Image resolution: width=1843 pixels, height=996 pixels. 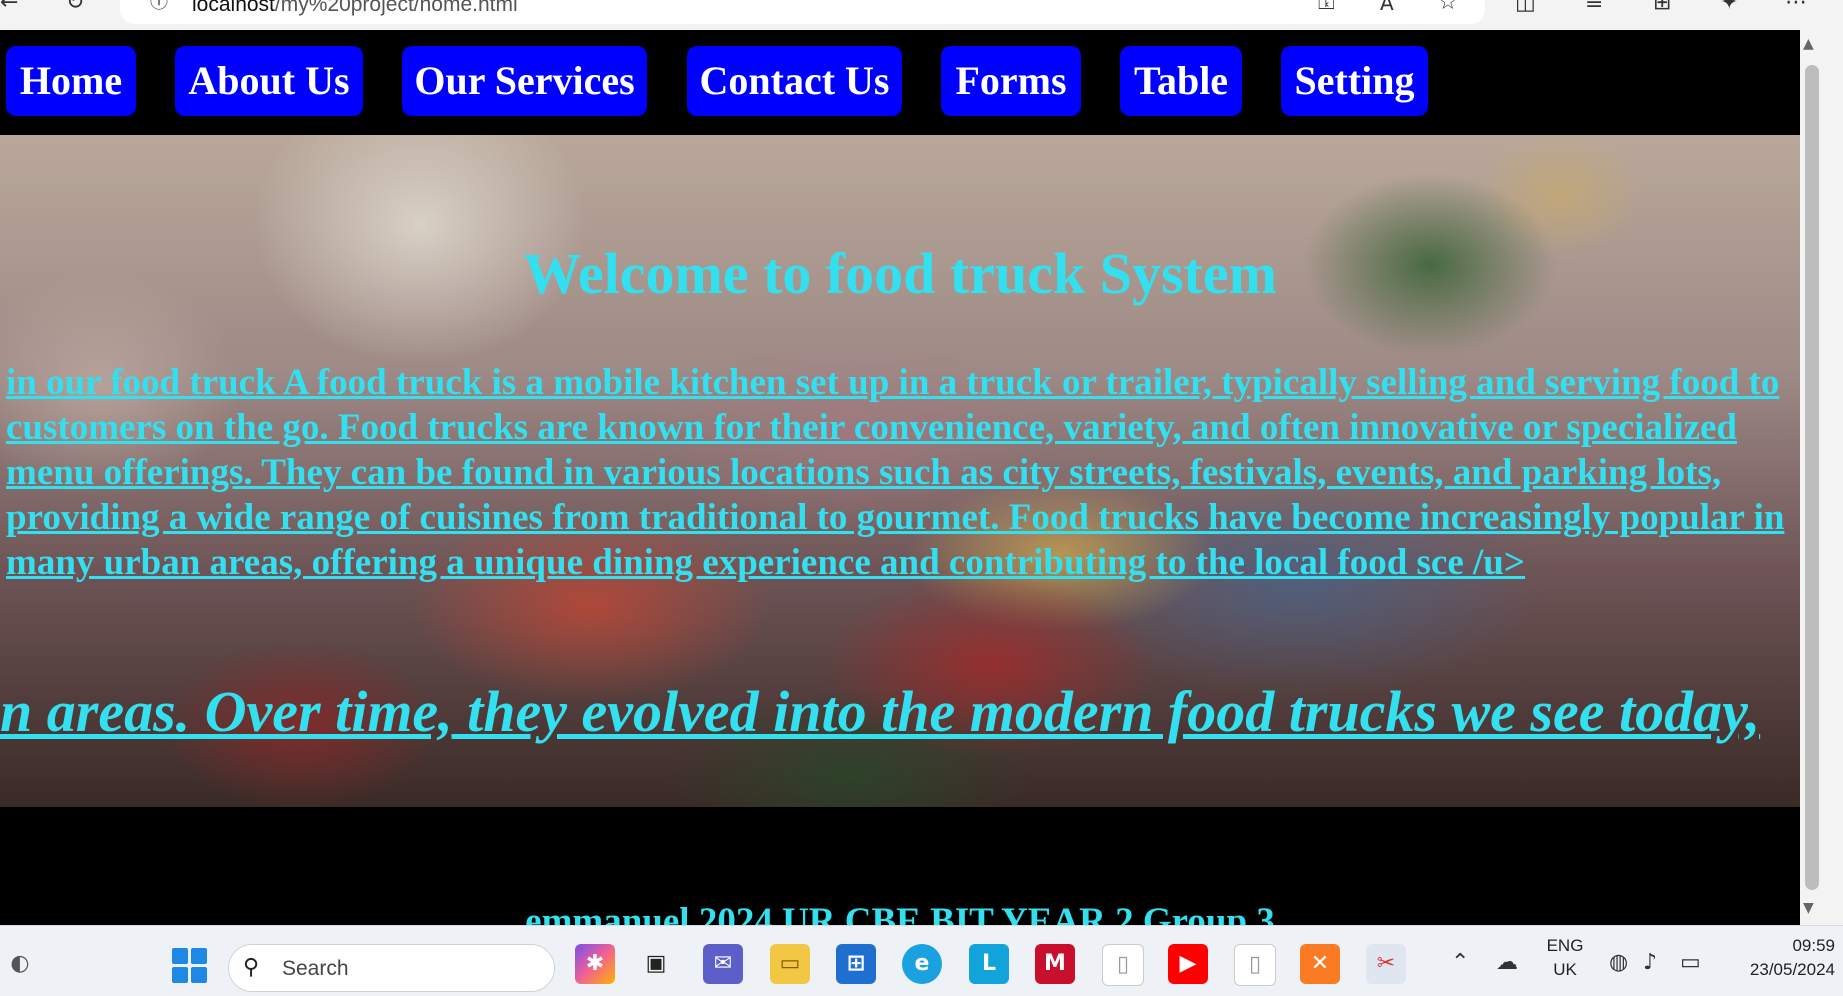 What do you see at coordinates (1565, 970) in the screenshot?
I see `language-bottom: UK` at bounding box center [1565, 970].